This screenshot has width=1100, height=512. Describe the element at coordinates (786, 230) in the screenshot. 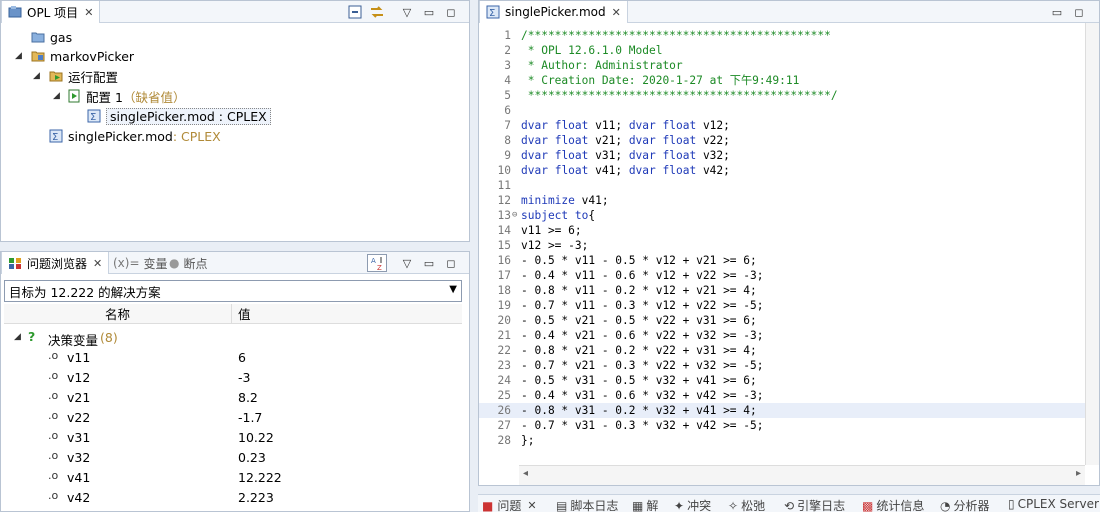

I see `code-line: 14 v11 >= 6;` at that location.